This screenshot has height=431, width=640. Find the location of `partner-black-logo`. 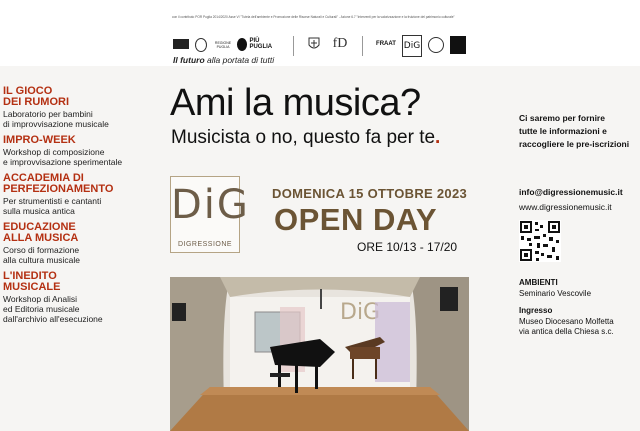

partner-black-logo is located at coordinates (458, 45).